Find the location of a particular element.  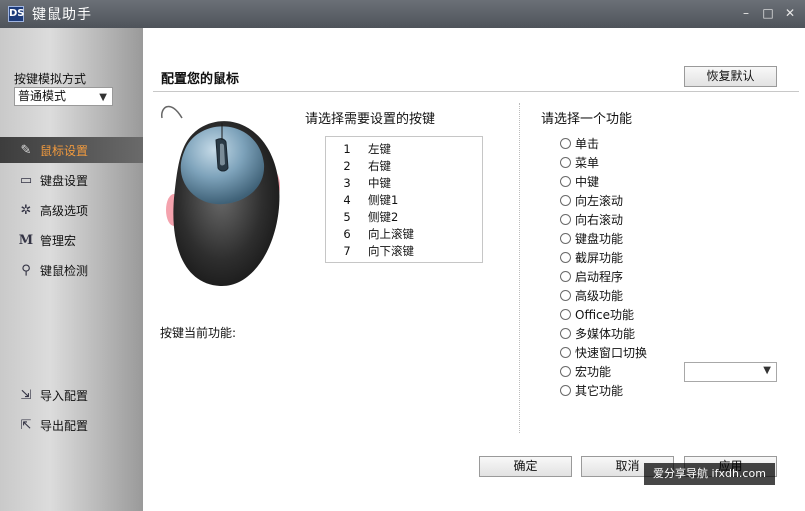

macro-icon: M is located at coordinates (26, 240).